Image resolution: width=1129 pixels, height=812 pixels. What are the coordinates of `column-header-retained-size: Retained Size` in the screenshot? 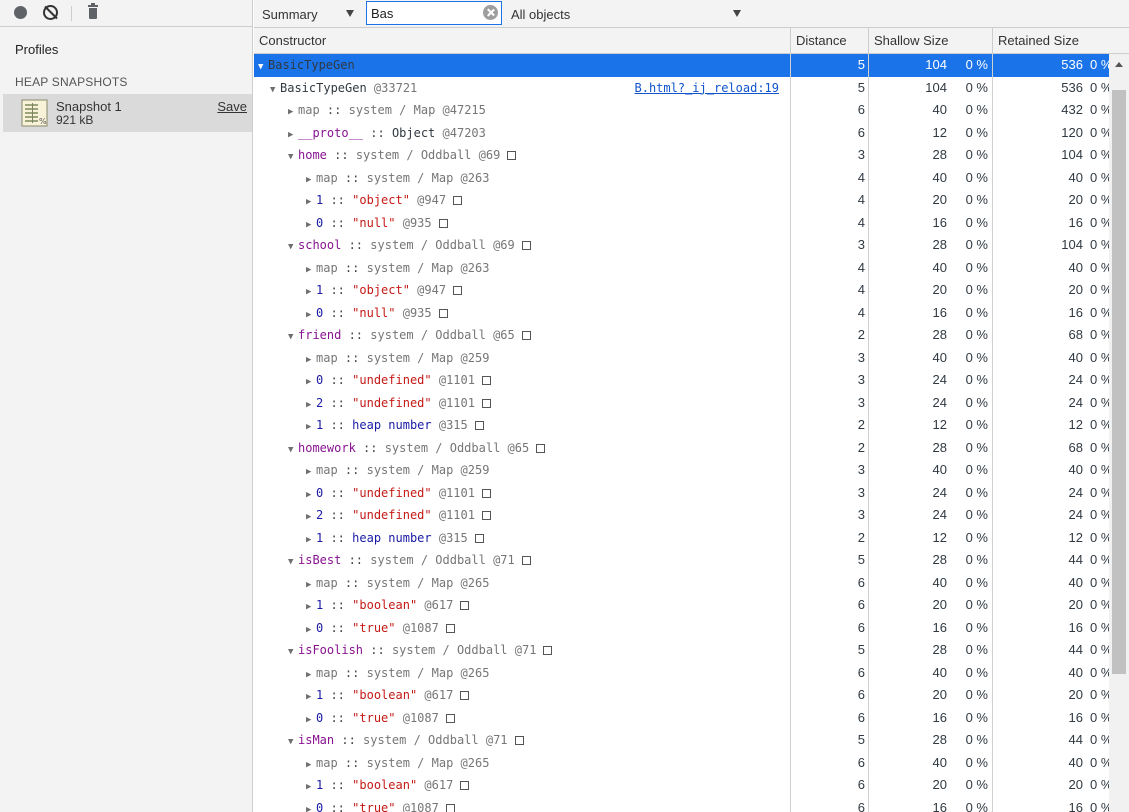 It's located at (1061, 41).